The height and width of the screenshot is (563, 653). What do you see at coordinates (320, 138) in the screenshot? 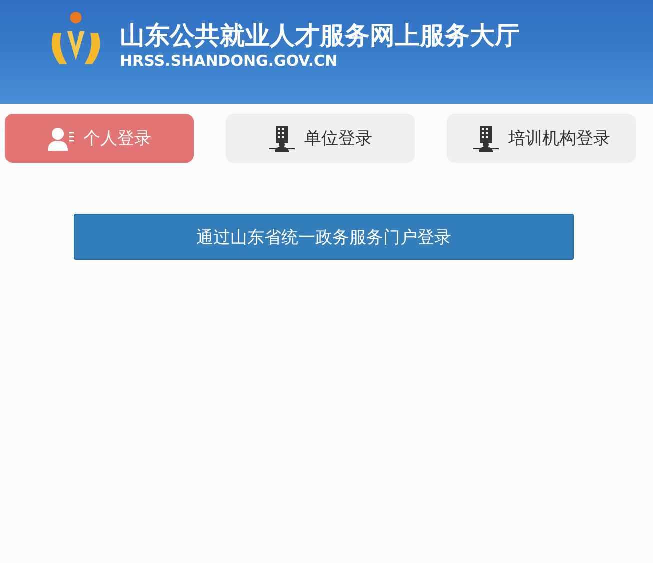
I see `login-tab: 单位登录` at bounding box center [320, 138].